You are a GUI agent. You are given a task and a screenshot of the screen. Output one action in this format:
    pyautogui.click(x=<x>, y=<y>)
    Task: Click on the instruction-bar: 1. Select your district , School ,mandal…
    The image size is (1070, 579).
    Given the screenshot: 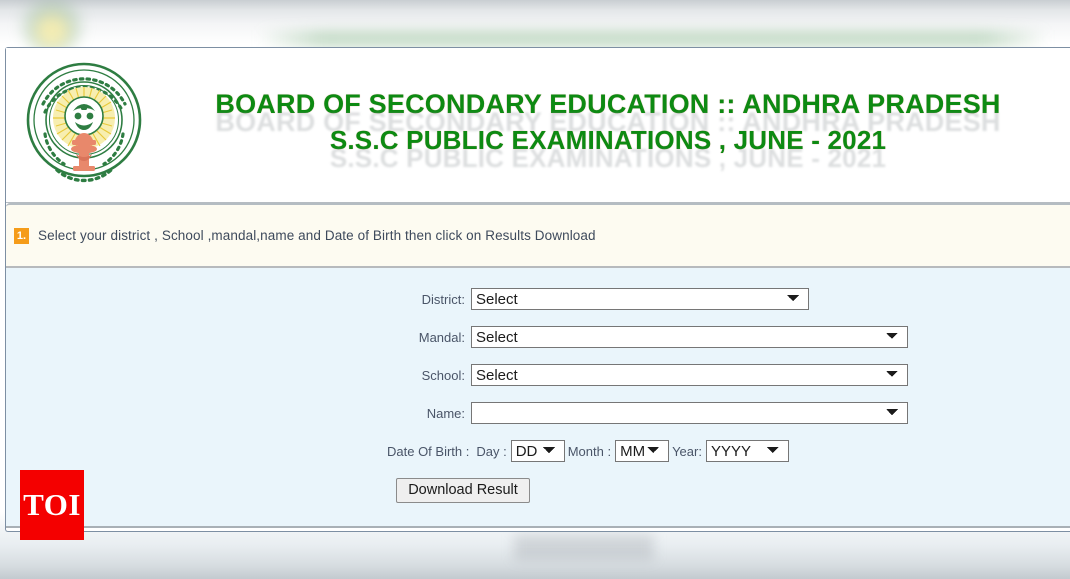 What is the action you would take?
    pyautogui.click(x=538, y=235)
    